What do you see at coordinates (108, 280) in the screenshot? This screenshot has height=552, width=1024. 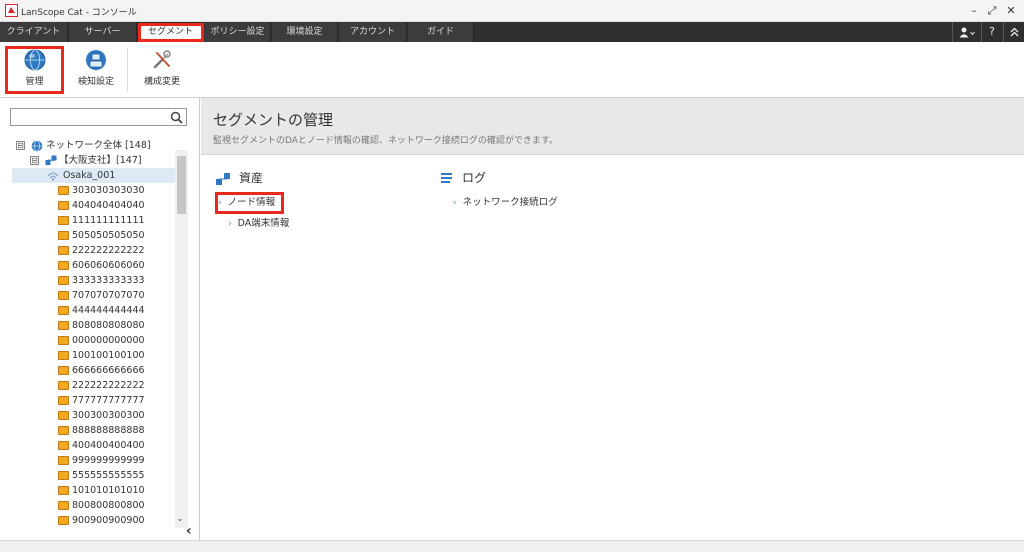 I see `tree-item-label: 333333333333` at bounding box center [108, 280].